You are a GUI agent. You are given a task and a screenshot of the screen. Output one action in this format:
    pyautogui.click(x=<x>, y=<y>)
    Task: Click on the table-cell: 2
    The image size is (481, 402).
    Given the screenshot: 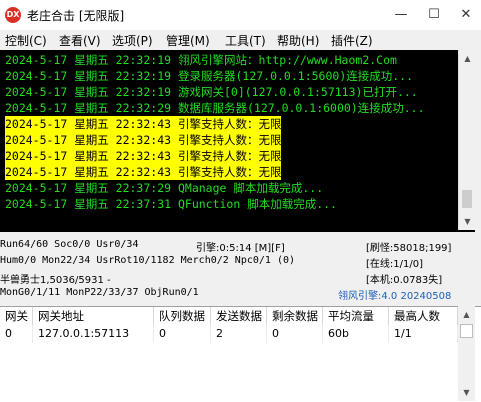 What is the action you would take?
    pyautogui.click(x=239, y=334)
    